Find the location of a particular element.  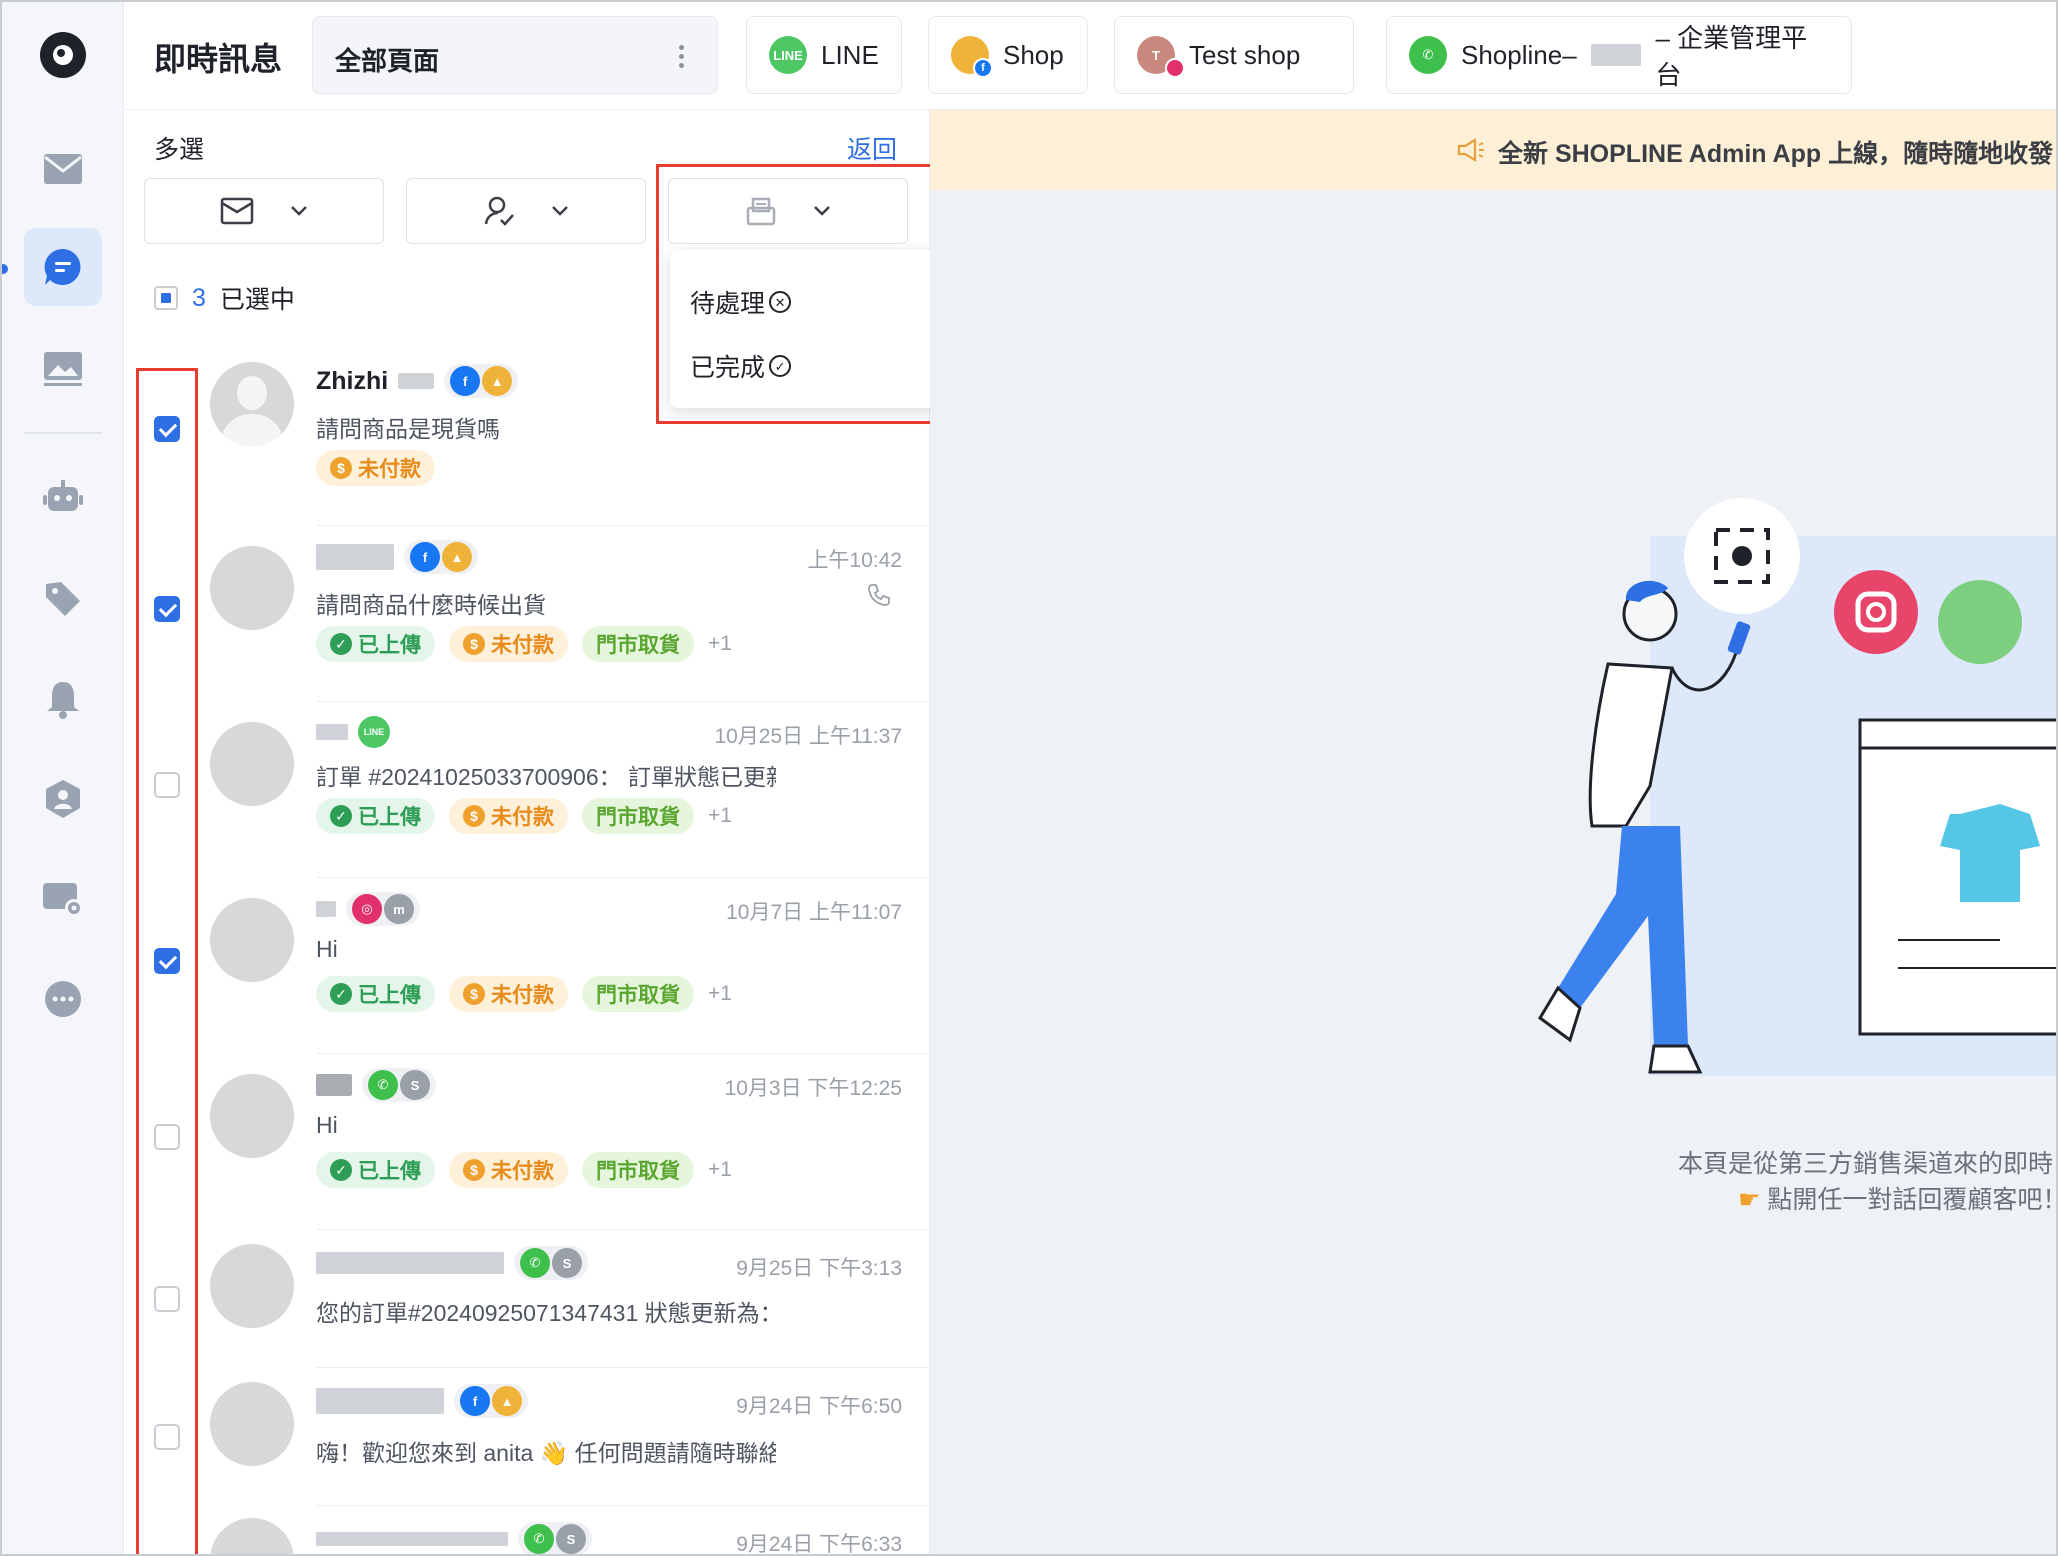

conversation-preview: Hi is located at coordinates (327, 1125).